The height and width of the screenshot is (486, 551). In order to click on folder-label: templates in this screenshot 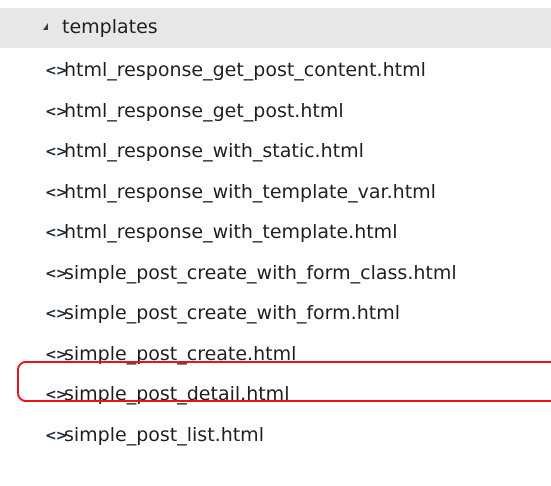, I will do `click(110, 27)`.